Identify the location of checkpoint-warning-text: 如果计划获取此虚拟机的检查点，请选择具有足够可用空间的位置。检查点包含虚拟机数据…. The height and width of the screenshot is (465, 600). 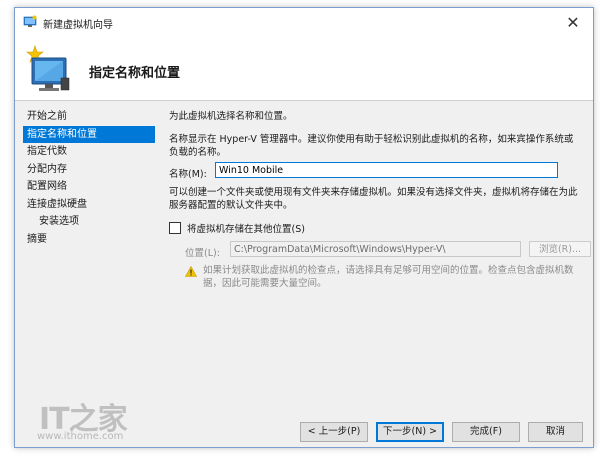
(388, 277).